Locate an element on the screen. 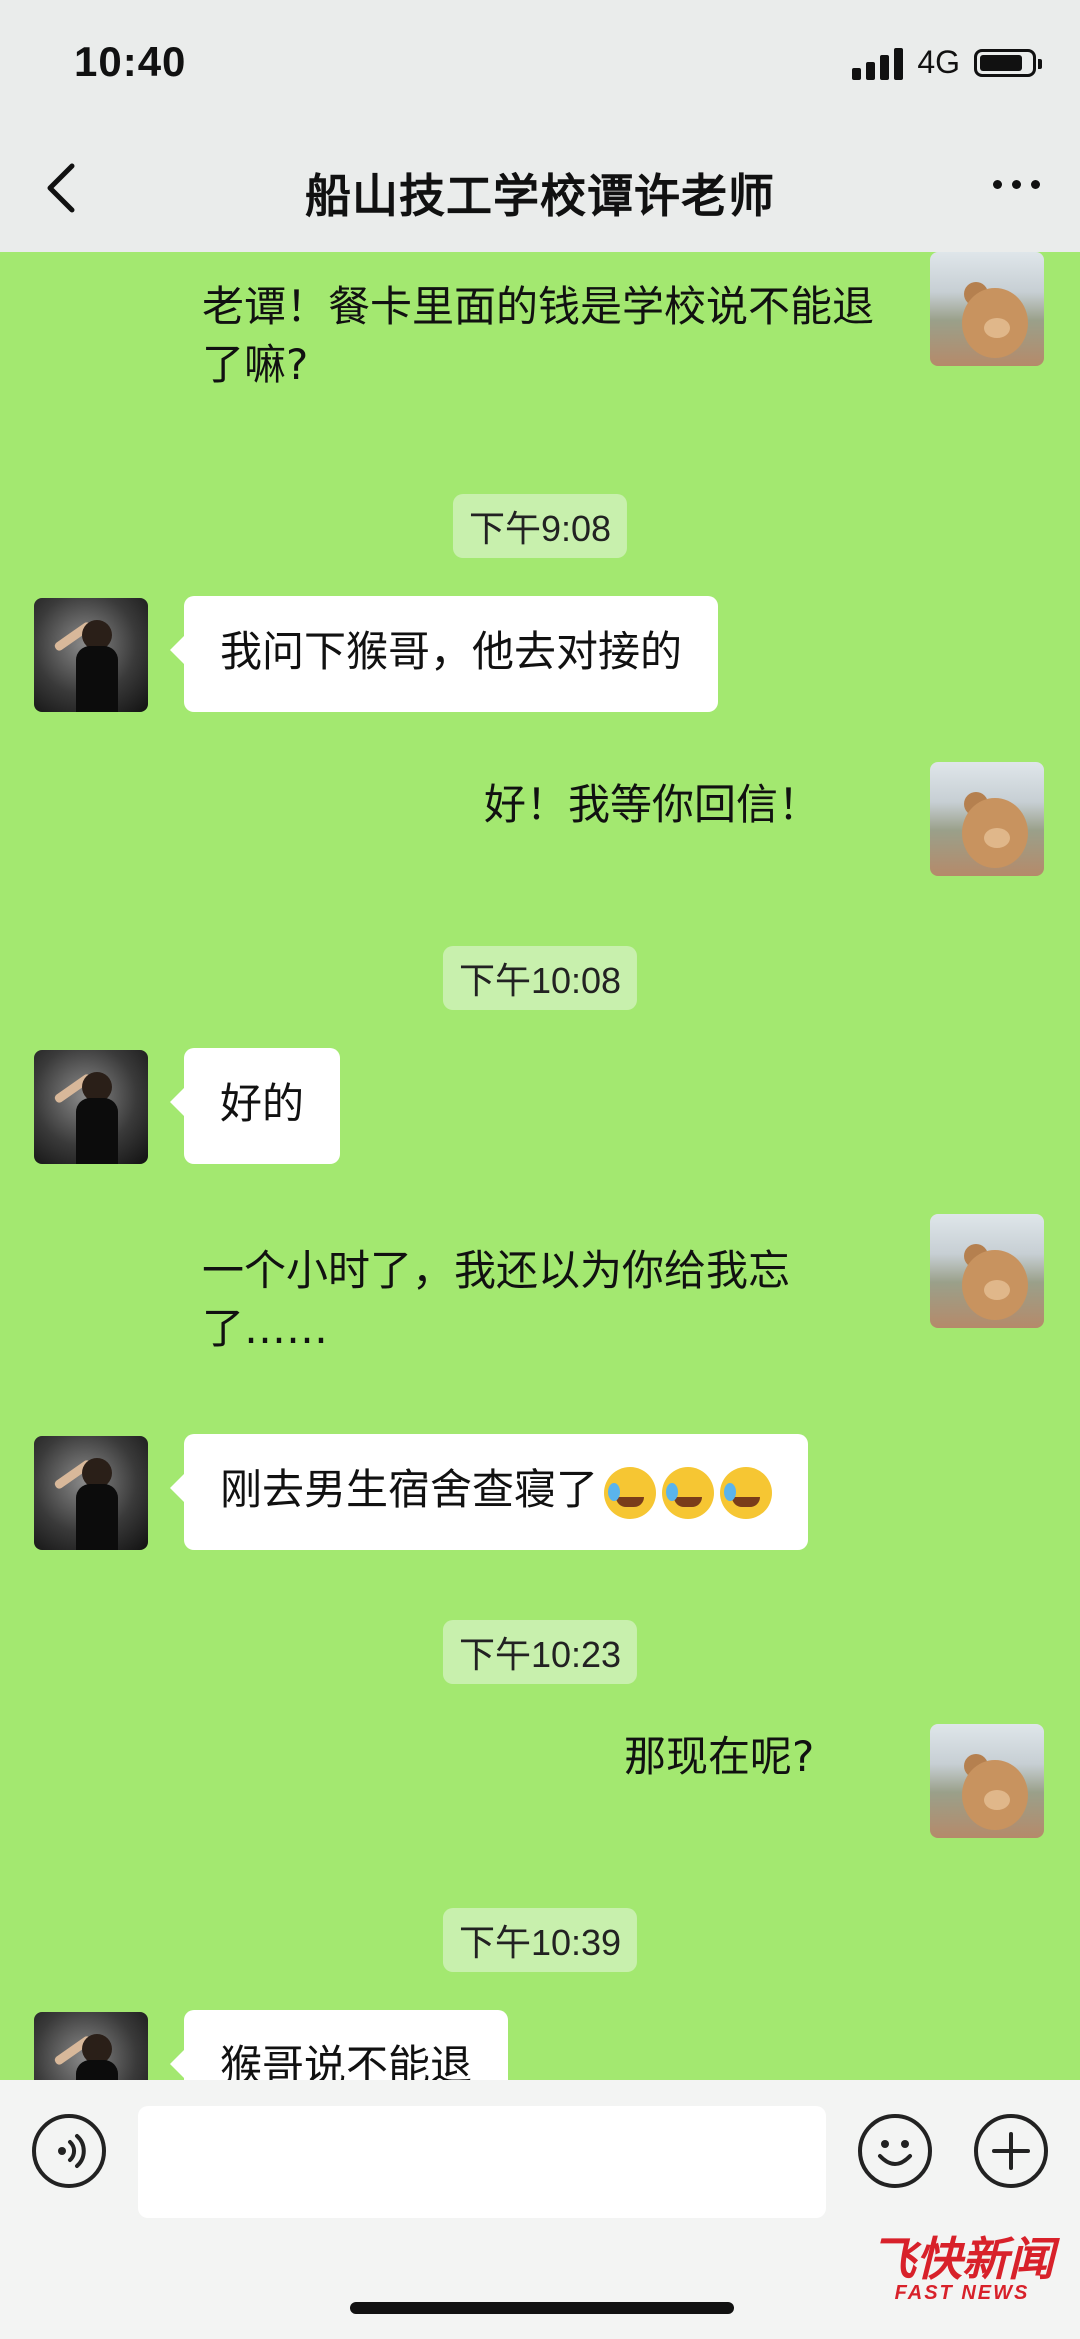 This screenshot has height=2339, width=1080. message-bubble-received: 我问下猴哥，他去对接的 is located at coordinates (444, 654).